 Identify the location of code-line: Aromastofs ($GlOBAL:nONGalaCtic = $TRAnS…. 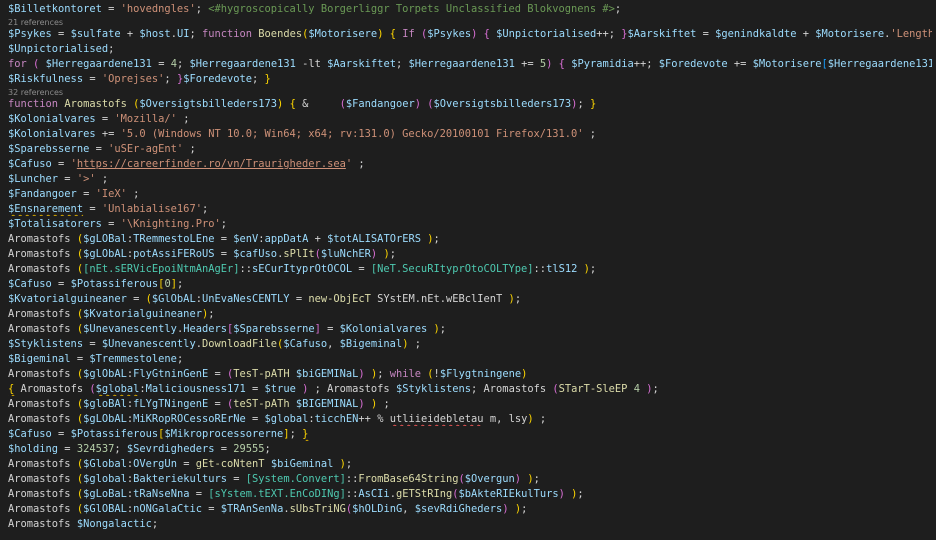
(470, 509).